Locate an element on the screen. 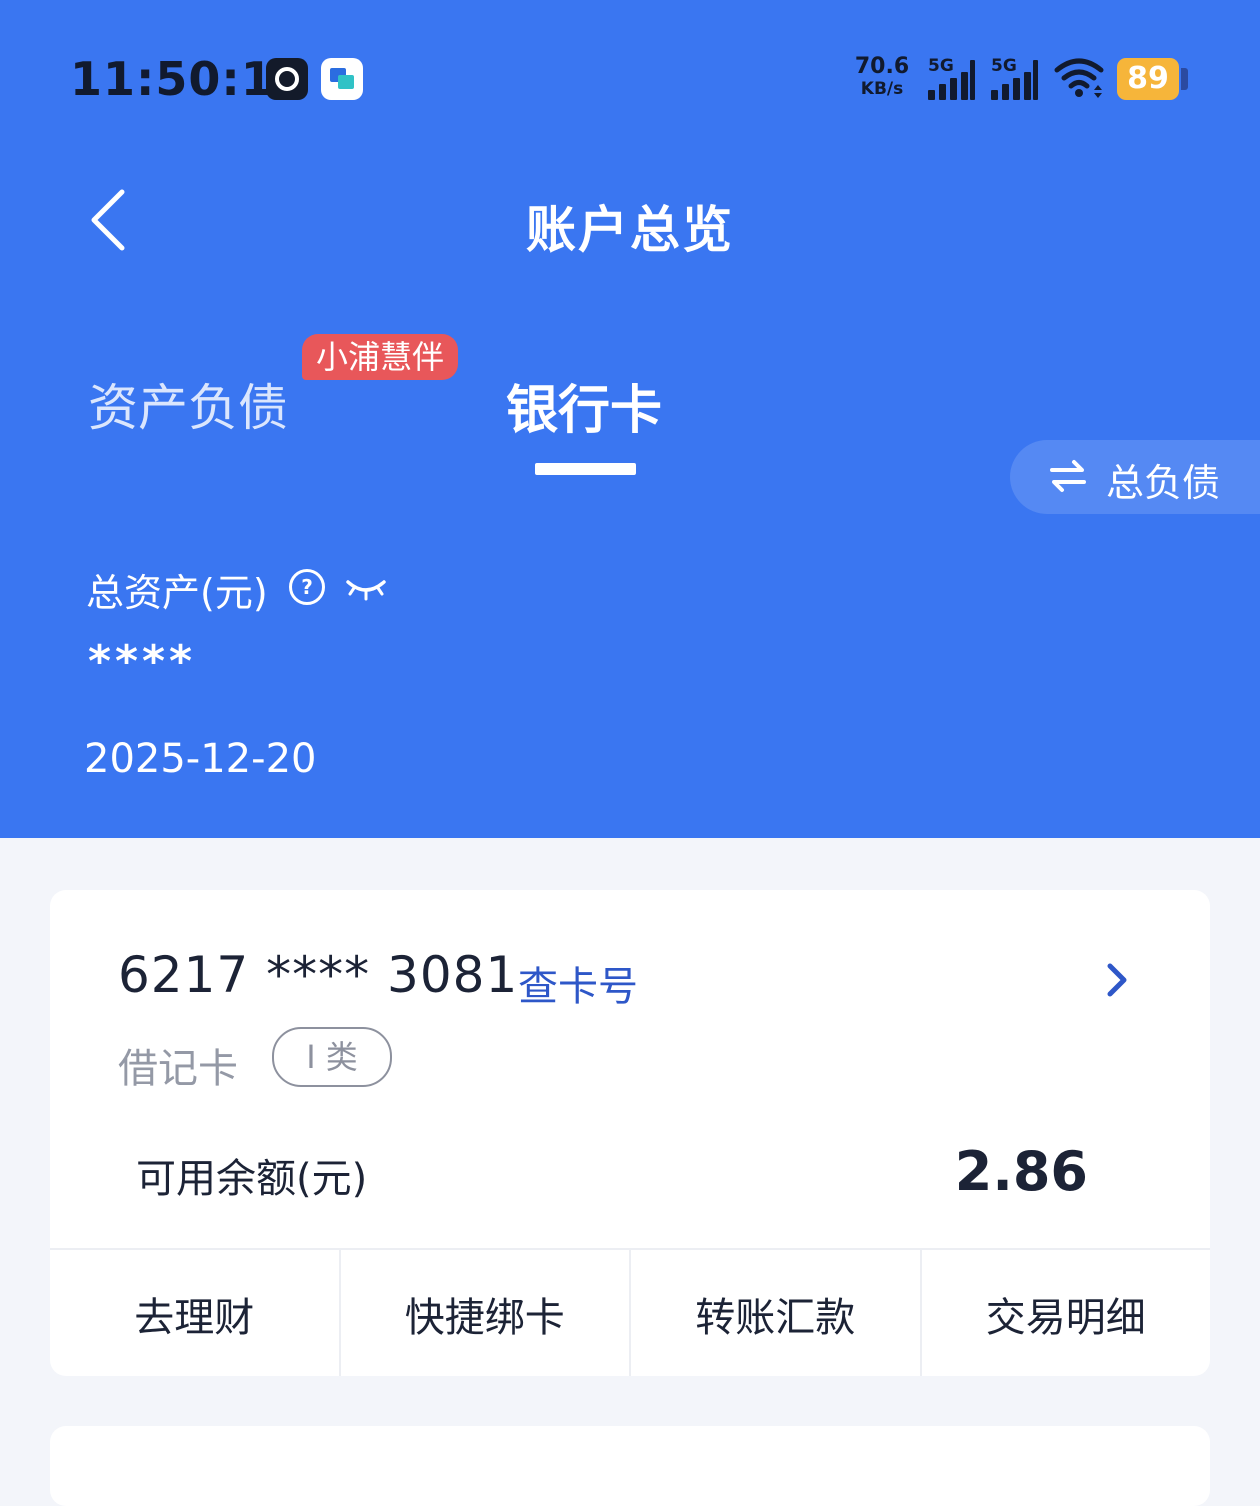  transaction-details-button: 交易明细 is located at coordinates (1066, 1313).